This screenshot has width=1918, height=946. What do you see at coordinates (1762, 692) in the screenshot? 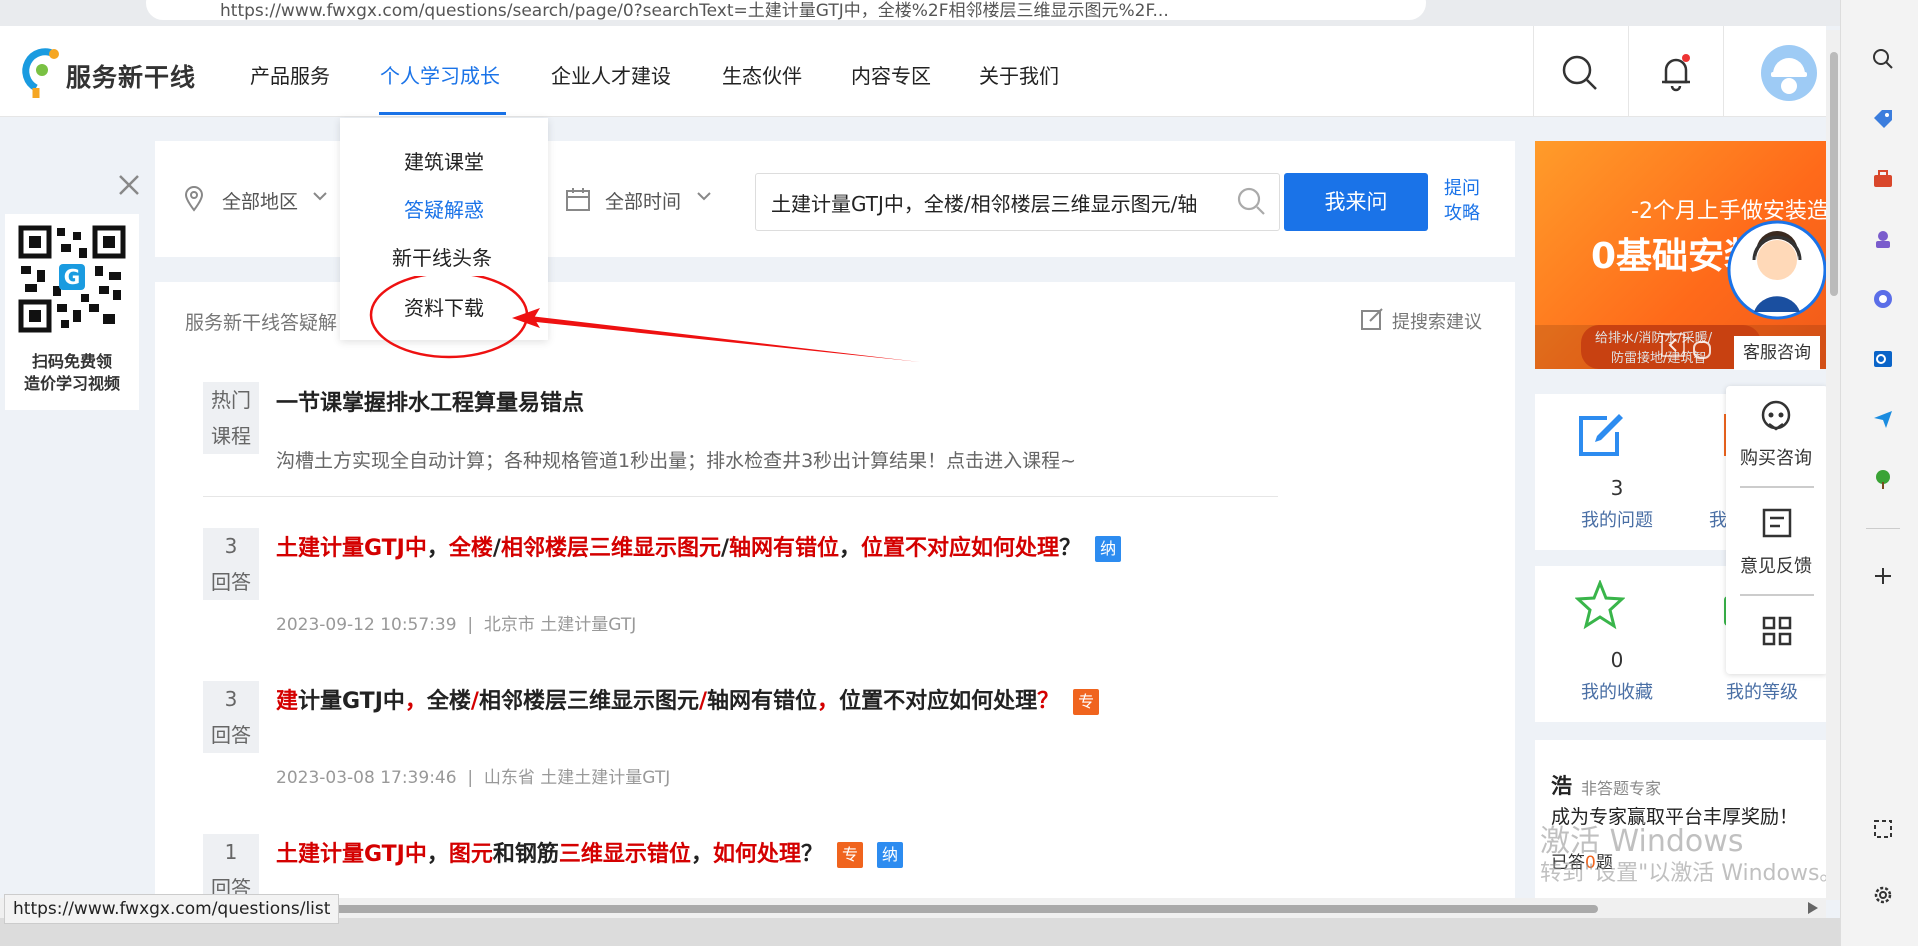
I see `stat-label: 我的等级` at bounding box center [1762, 692].